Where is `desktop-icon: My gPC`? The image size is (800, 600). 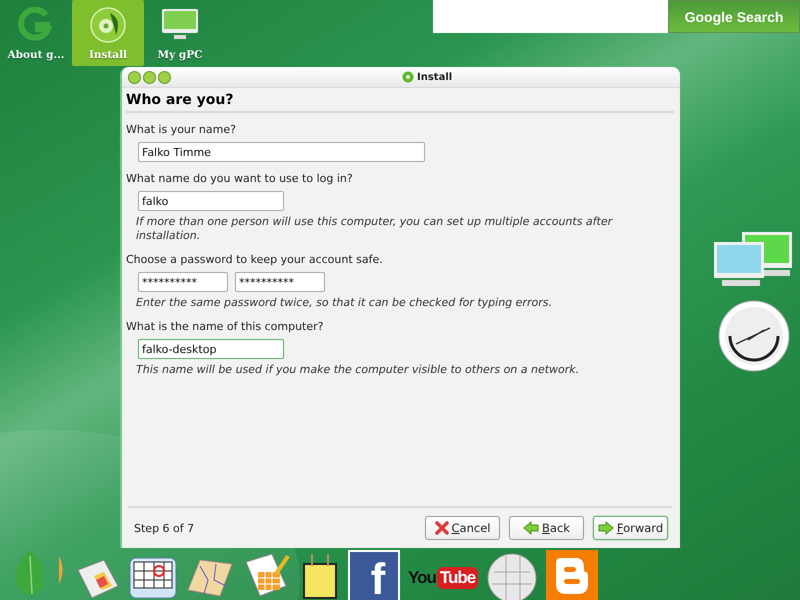
desktop-icon: My gPC is located at coordinates (180, 33).